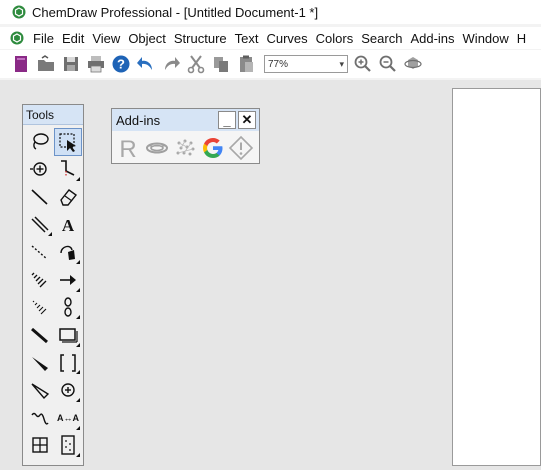  I want to click on mesh-icon, so click(185, 147).